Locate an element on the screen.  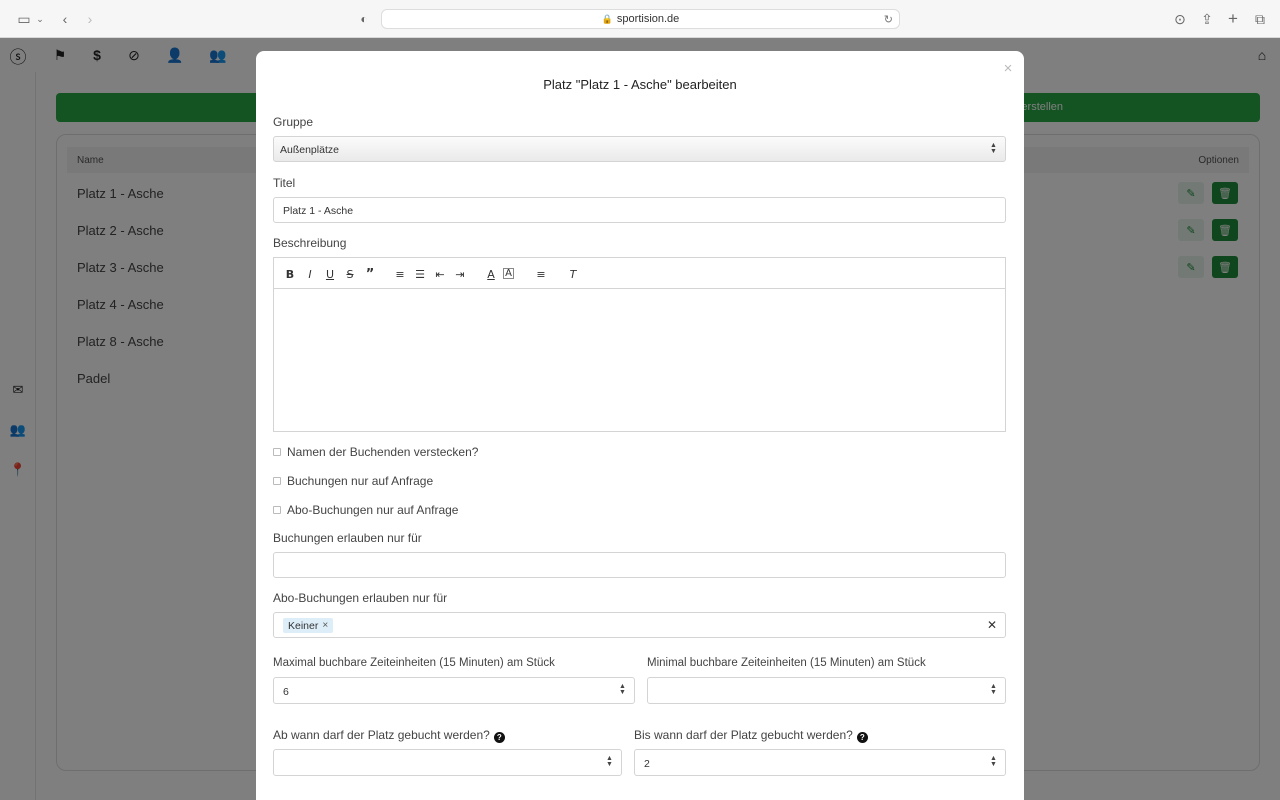
allow-abo-label: Abo-Buchungen erlauben nur für is located at coordinates (360, 598).